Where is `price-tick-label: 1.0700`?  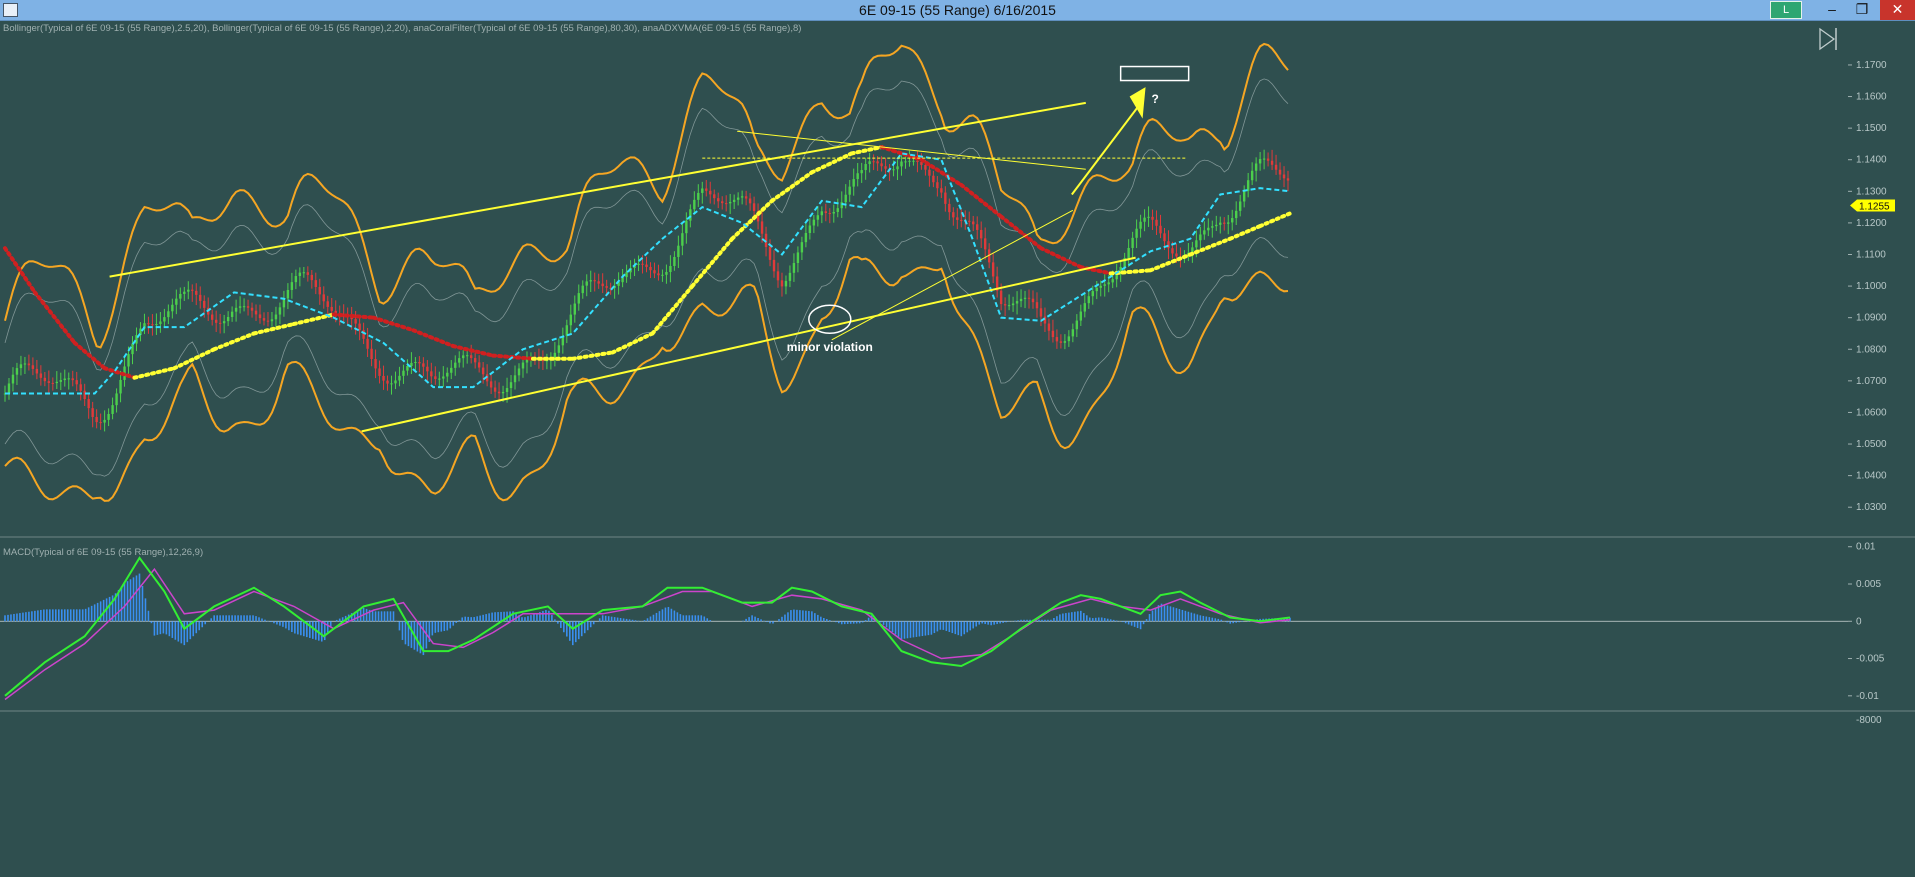
price-tick-label: 1.0700 is located at coordinates (1871, 381).